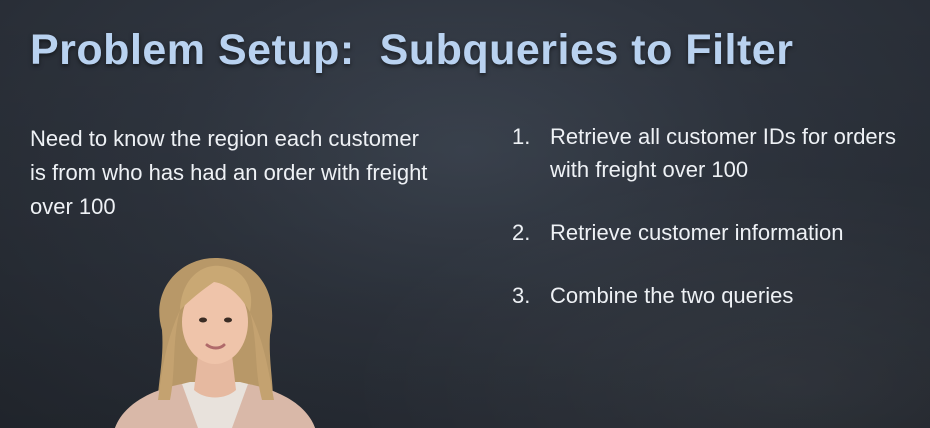  What do you see at coordinates (203, 320) in the screenshot?
I see `presenter-eye-left` at bounding box center [203, 320].